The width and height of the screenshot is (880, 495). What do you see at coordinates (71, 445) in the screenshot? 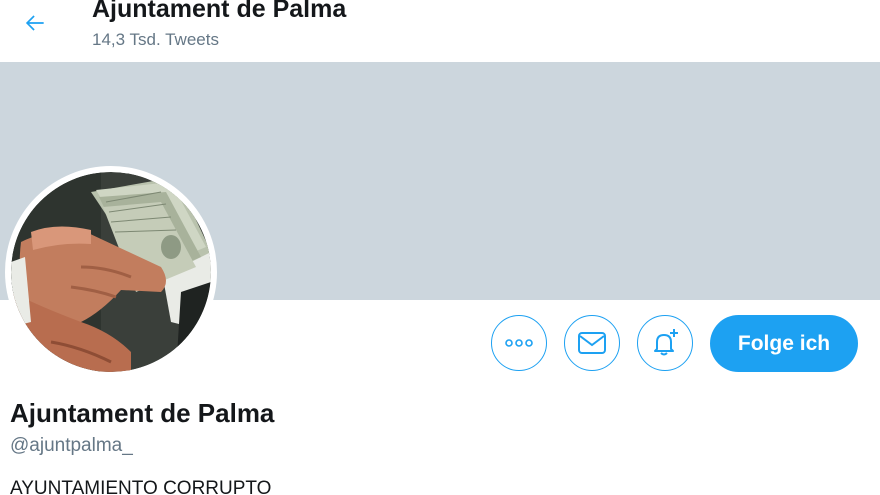
I see `profile-handle: @ajuntpalma_` at bounding box center [71, 445].